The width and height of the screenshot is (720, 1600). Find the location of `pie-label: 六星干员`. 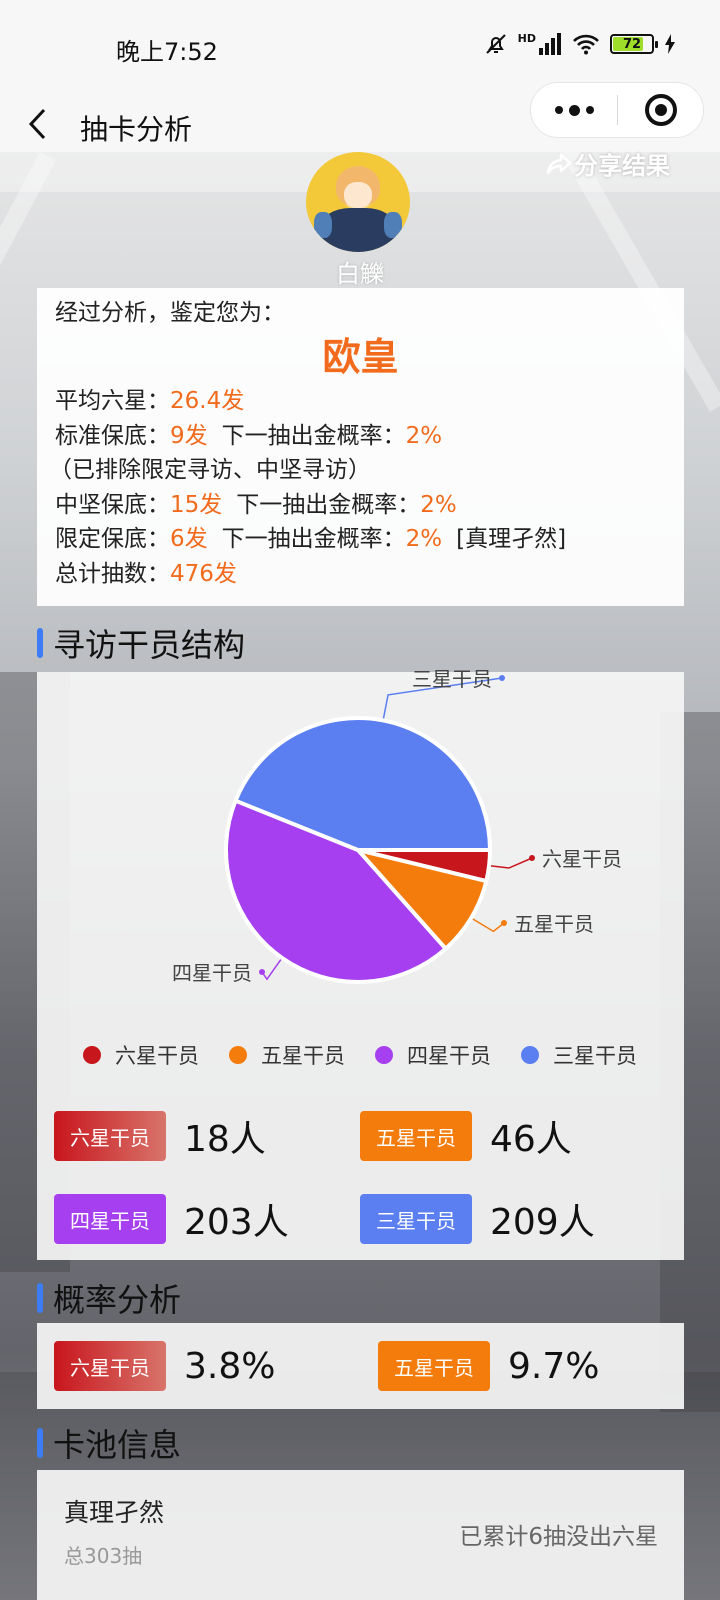

pie-label: 六星干员 is located at coordinates (582, 859).